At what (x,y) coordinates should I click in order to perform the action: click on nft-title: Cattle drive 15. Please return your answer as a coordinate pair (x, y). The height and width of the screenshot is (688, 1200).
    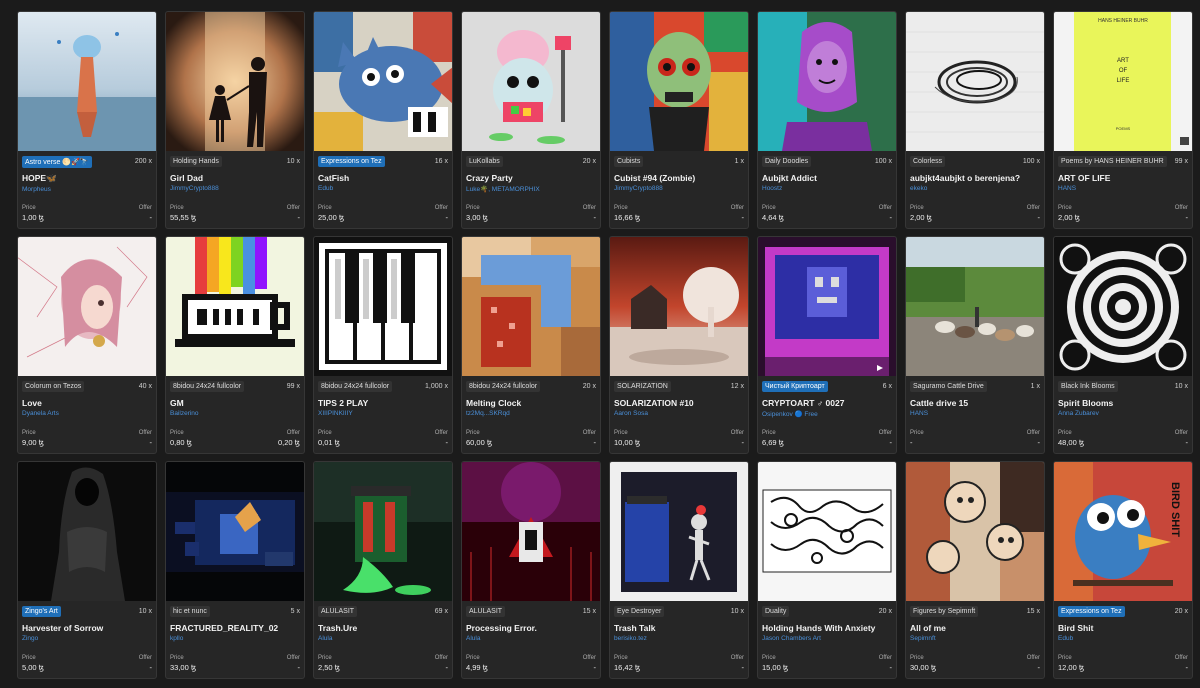
    Looking at the image, I should click on (975, 403).